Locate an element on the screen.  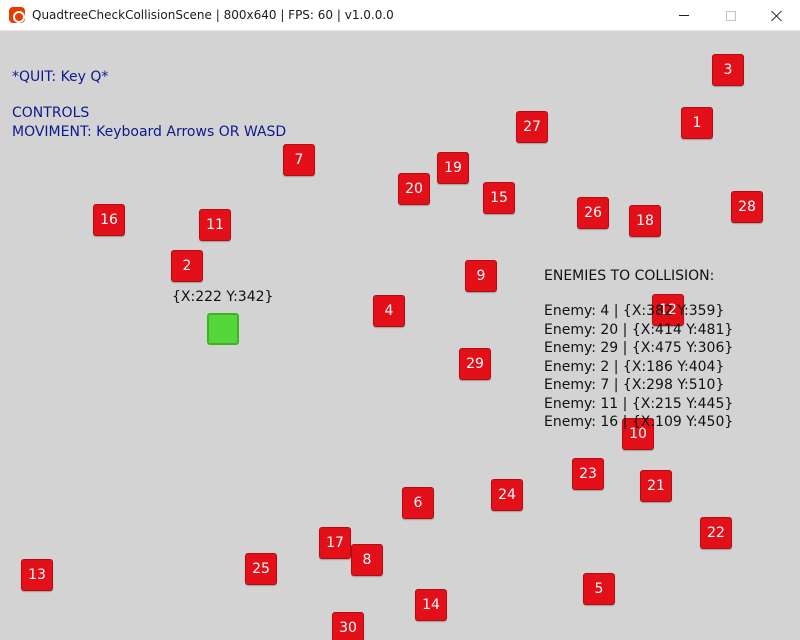
collision-list-item: Enemy: 29 | {X:475 Y:306} is located at coordinates (639, 348).